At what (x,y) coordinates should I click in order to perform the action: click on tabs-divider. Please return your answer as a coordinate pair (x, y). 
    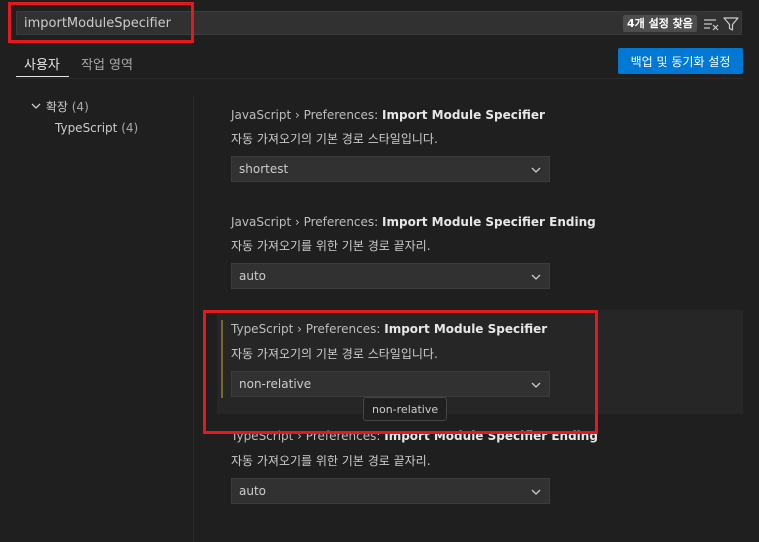
    Looking at the image, I should click on (379, 78).